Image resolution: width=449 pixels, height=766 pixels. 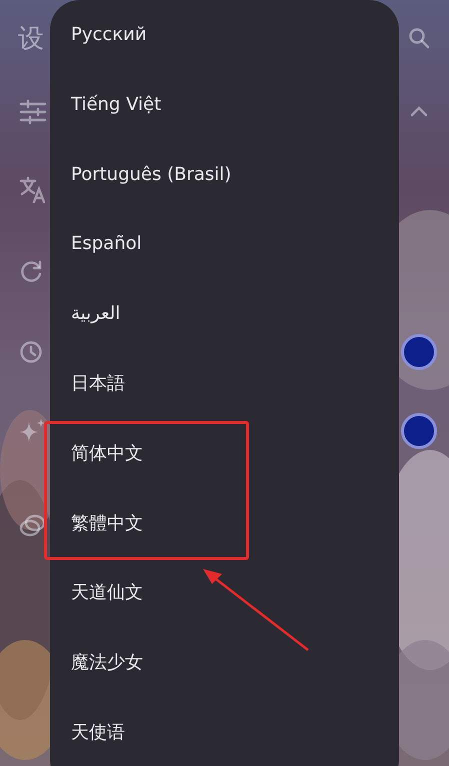 I want to click on history-icon, so click(x=31, y=352).